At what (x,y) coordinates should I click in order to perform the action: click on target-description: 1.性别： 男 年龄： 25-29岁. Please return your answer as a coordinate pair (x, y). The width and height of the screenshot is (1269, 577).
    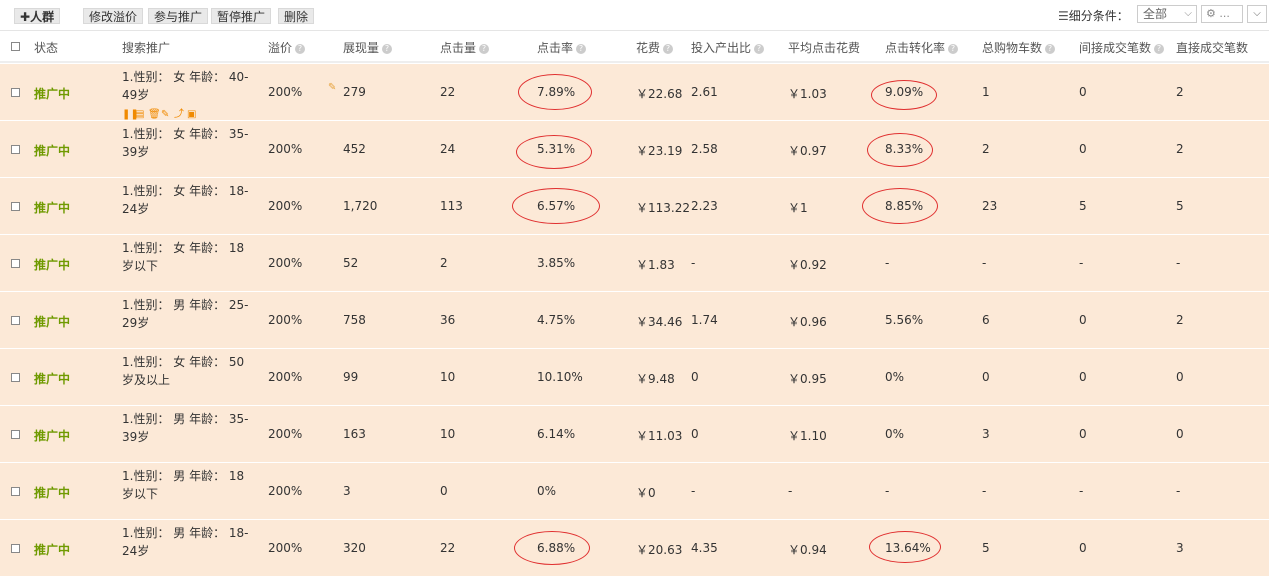
    Looking at the image, I should click on (185, 314).